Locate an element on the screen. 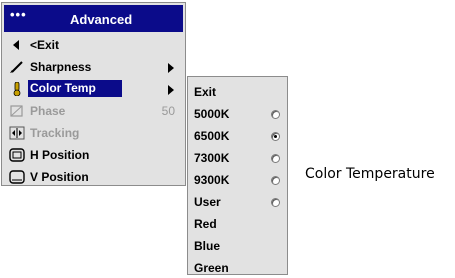  submenu-item-exit: Exit is located at coordinates (239, 92).